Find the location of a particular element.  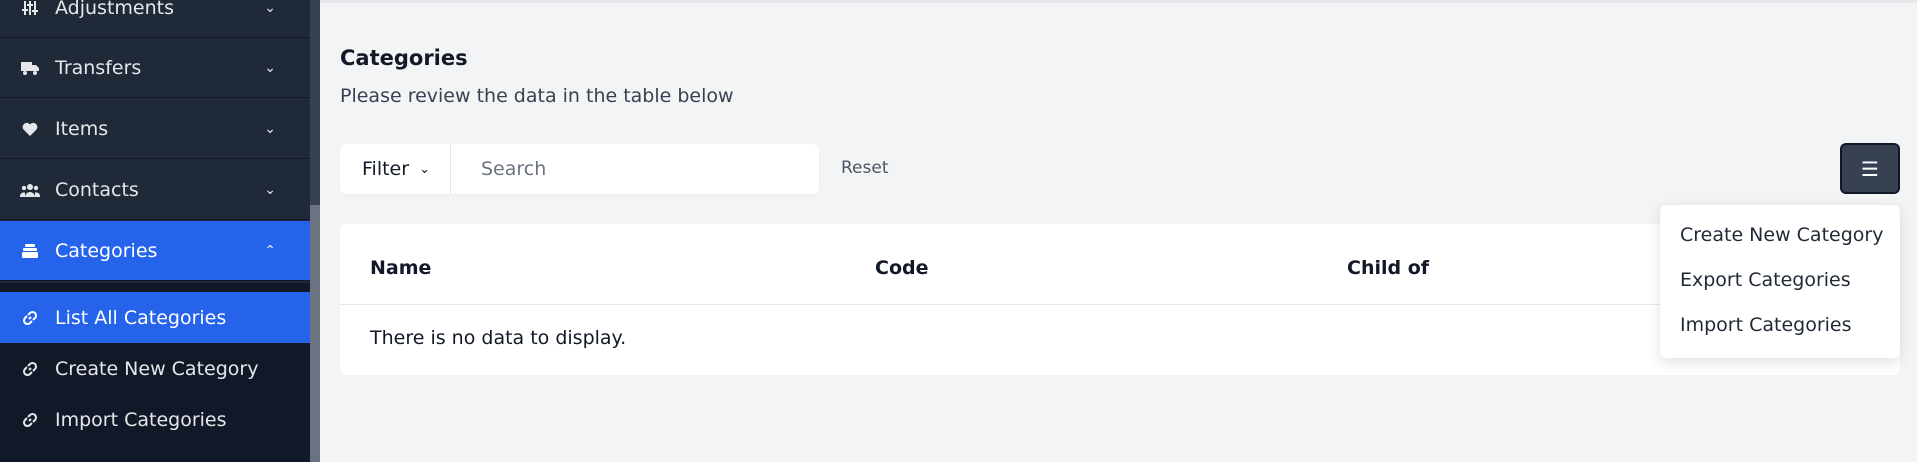

sidebar-subitem-import-categories: Import Categories is located at coordinates (155, 419).